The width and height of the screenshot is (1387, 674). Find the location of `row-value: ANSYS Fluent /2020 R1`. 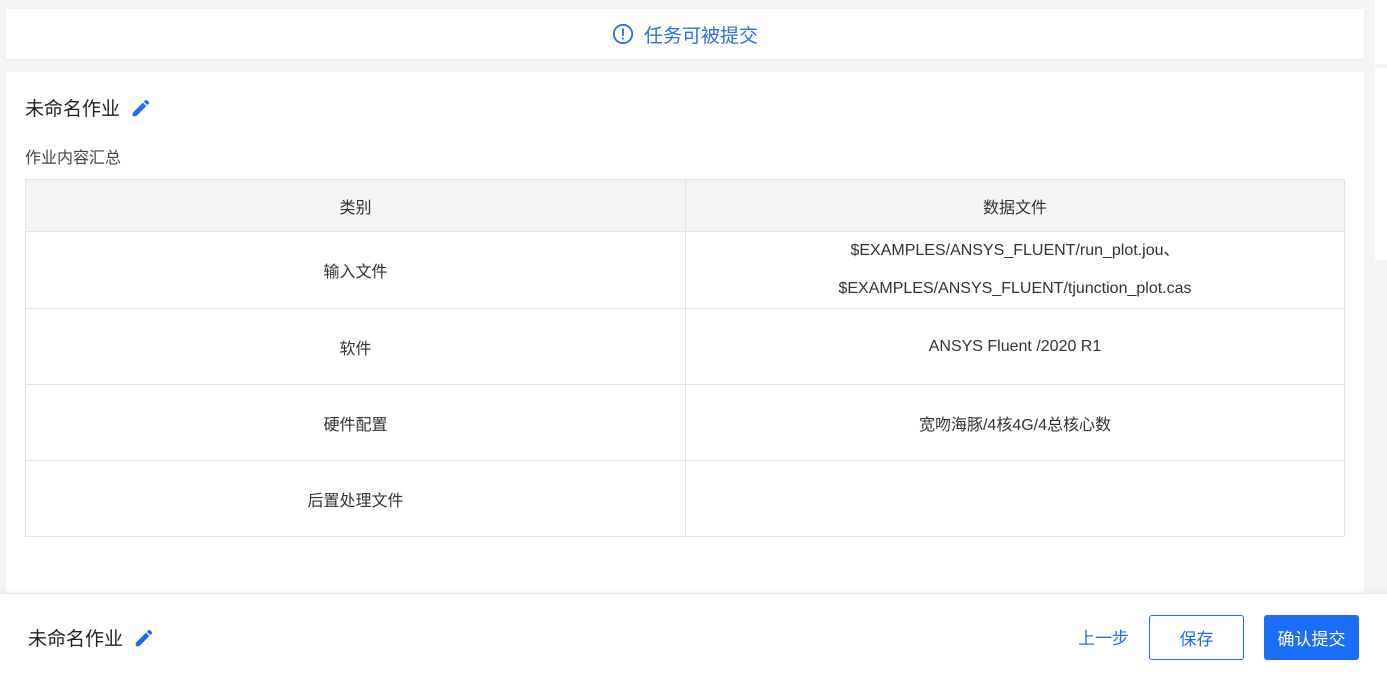

row-value: ANSYS Fluent /2020 R1 is located at coordinates (1015, 346).